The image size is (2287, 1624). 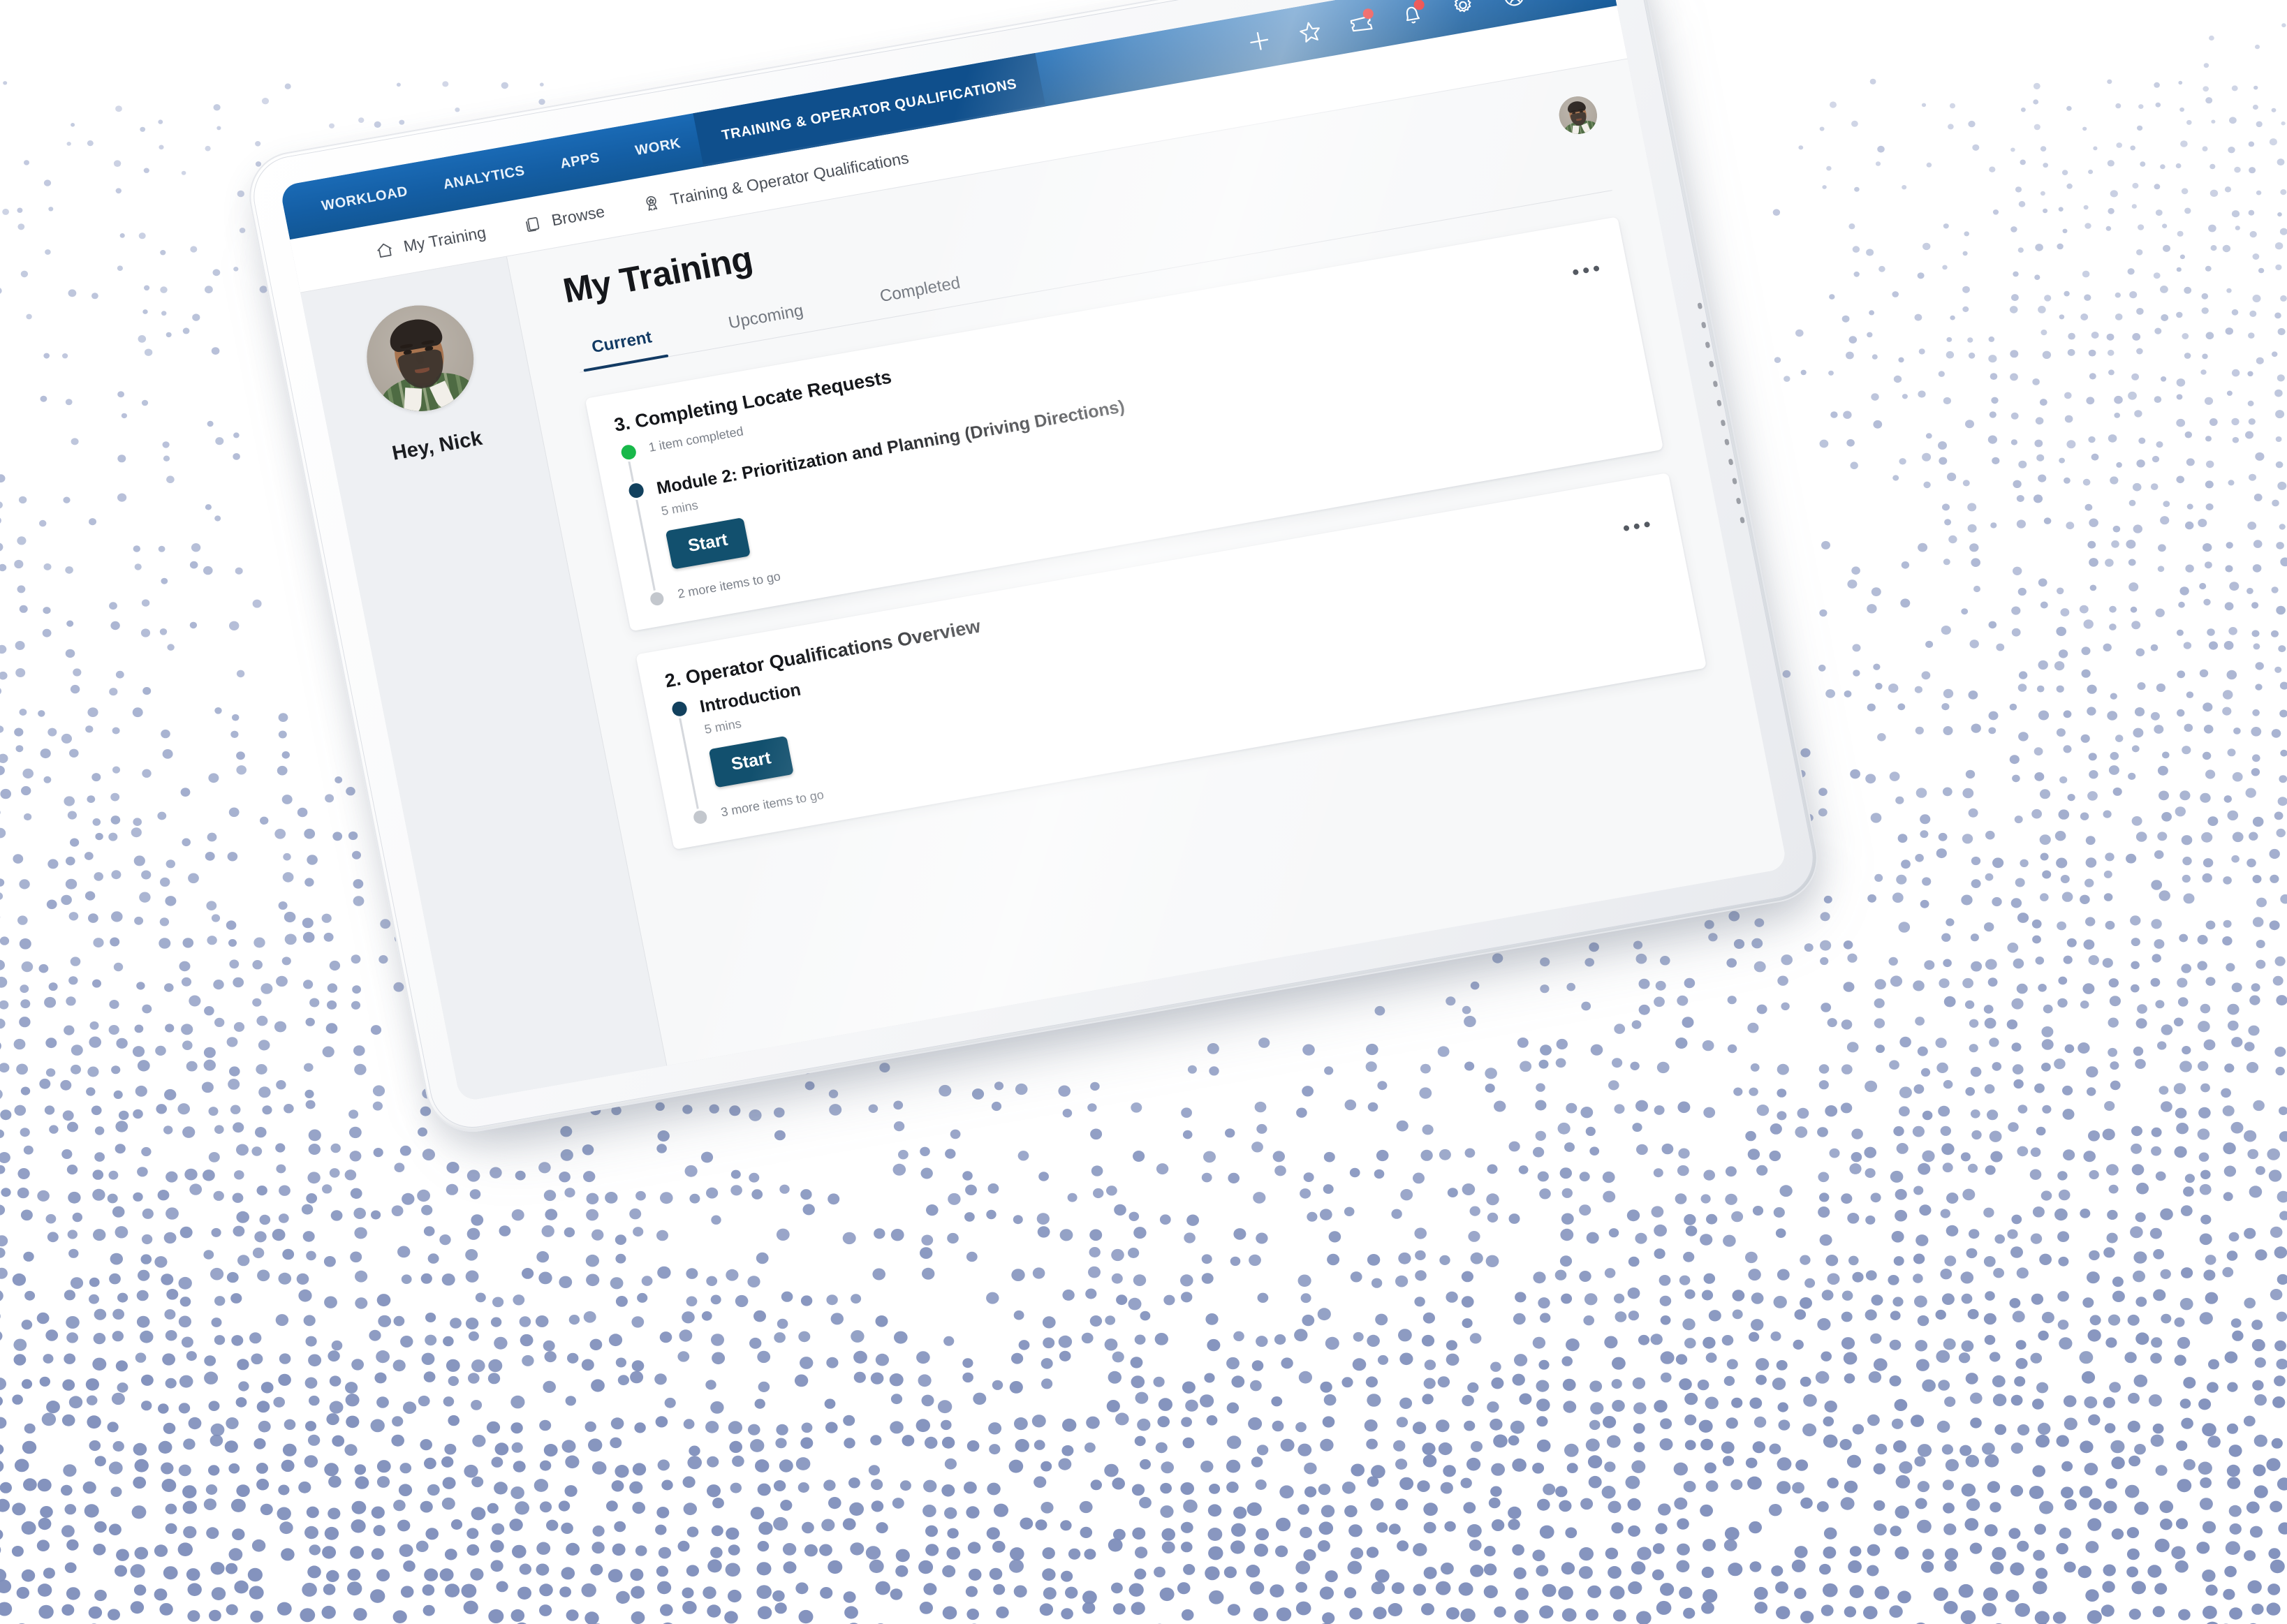 I want to click on favorites-button, so click(x=1310, y=32).